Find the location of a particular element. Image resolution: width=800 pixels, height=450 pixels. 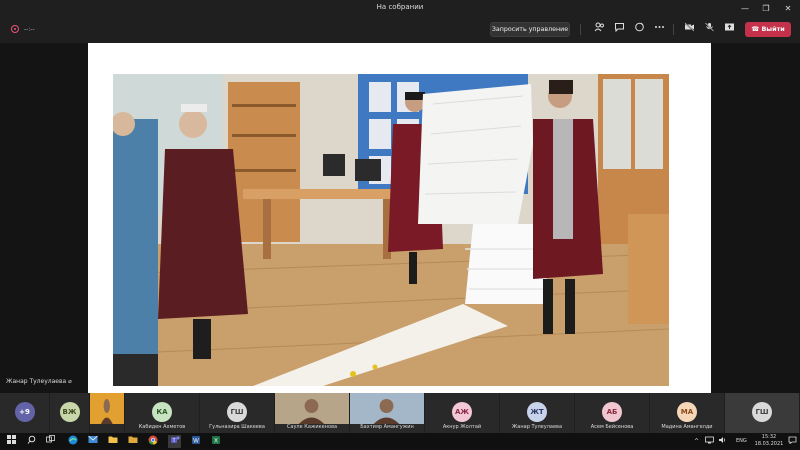

mail-icon is located at coordinates (92, 441).